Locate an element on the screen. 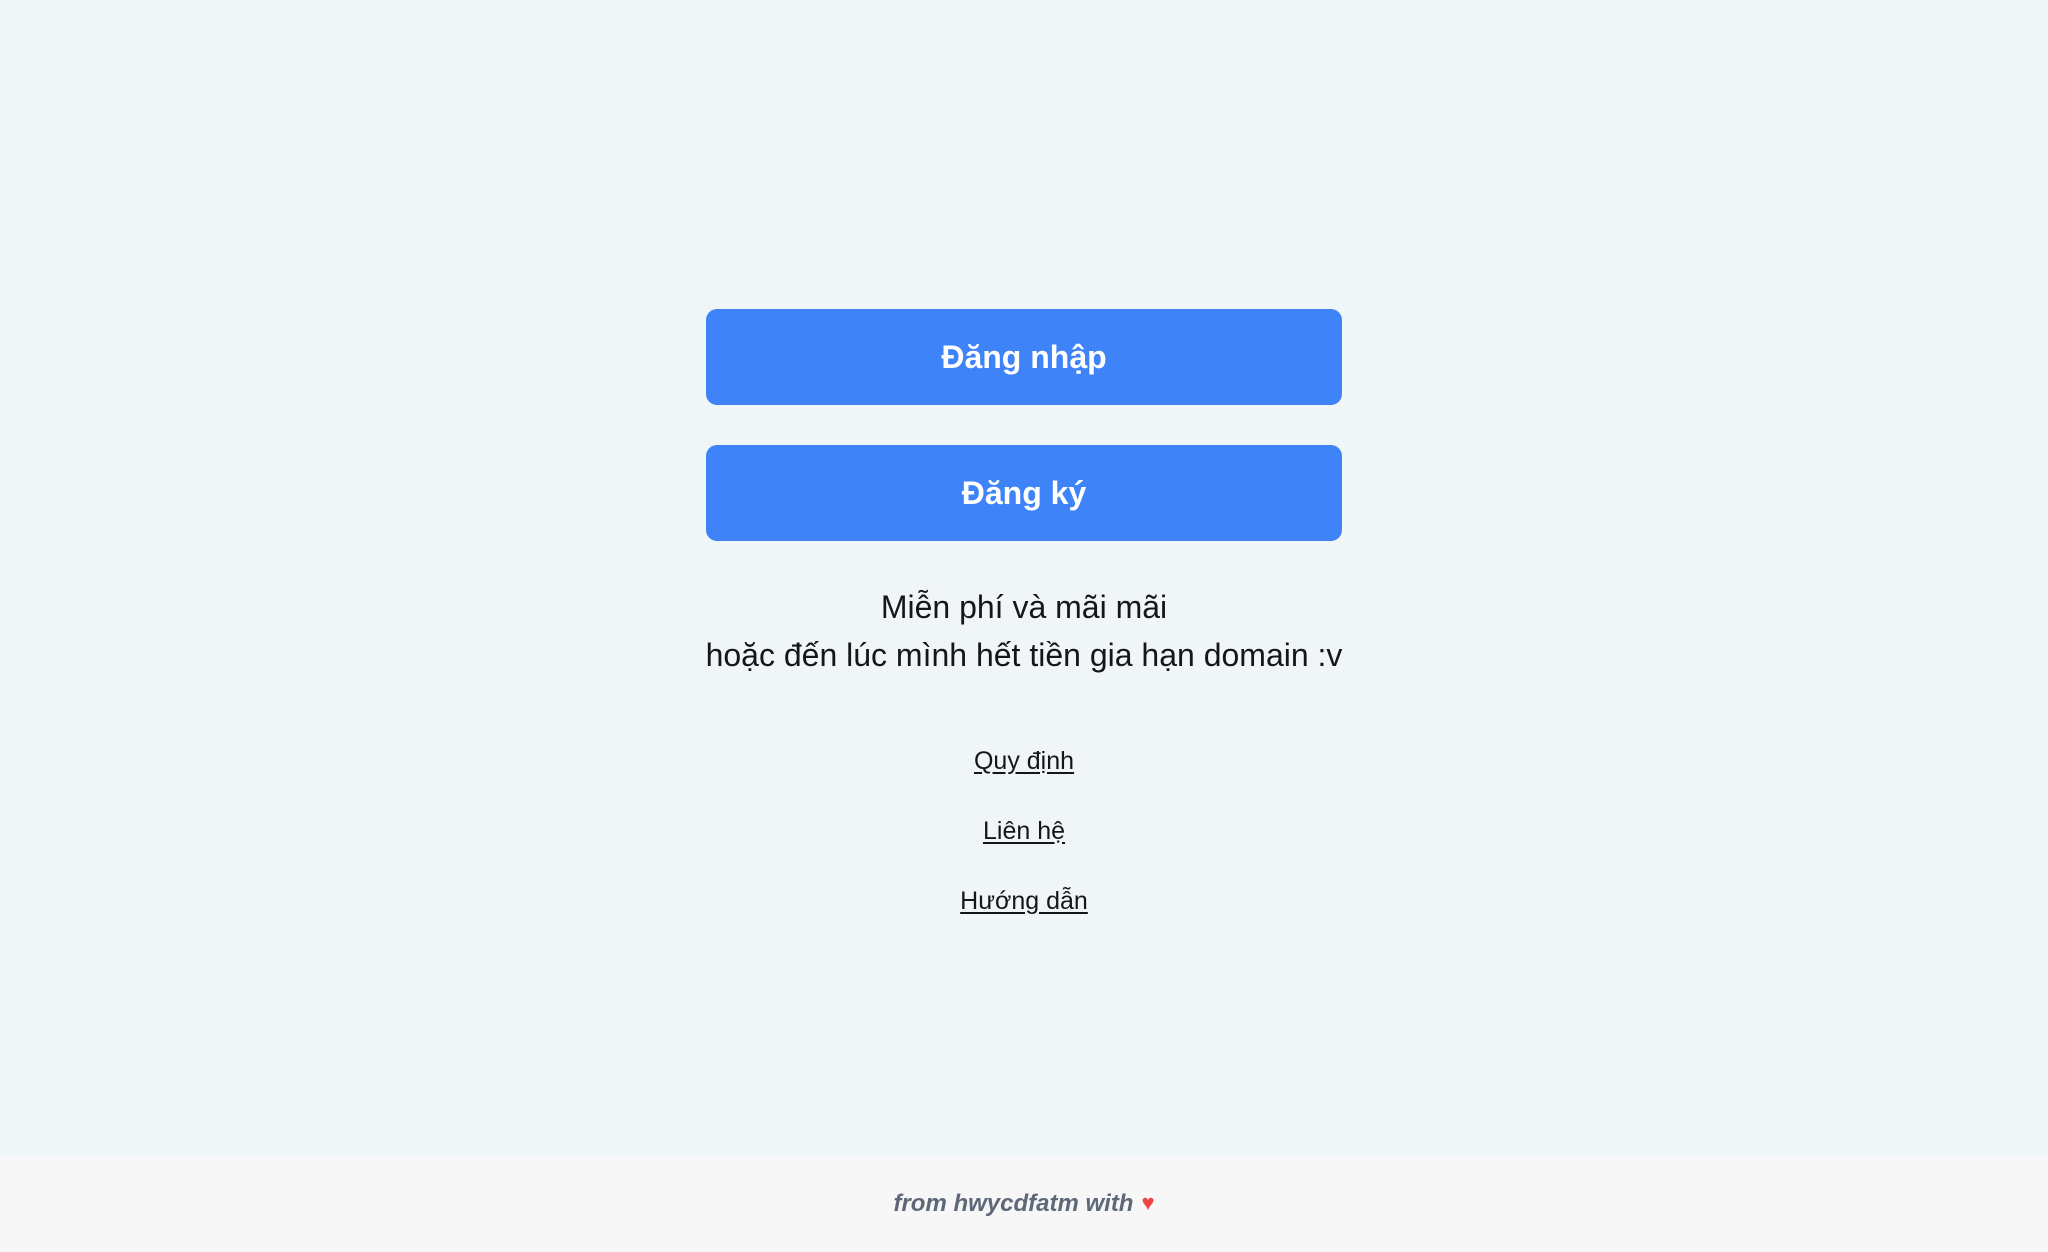 The image size is (2048, 1252). contact-link: Liên hệ is located at coordinates (1024, 831).